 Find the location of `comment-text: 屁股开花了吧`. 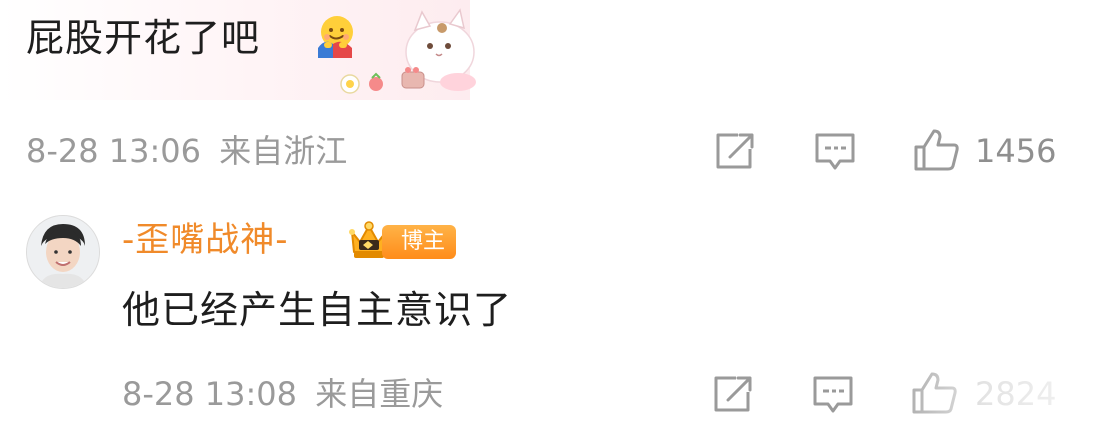

comment-text: 屁股开花了吧 is located at coordinates (143, 38).